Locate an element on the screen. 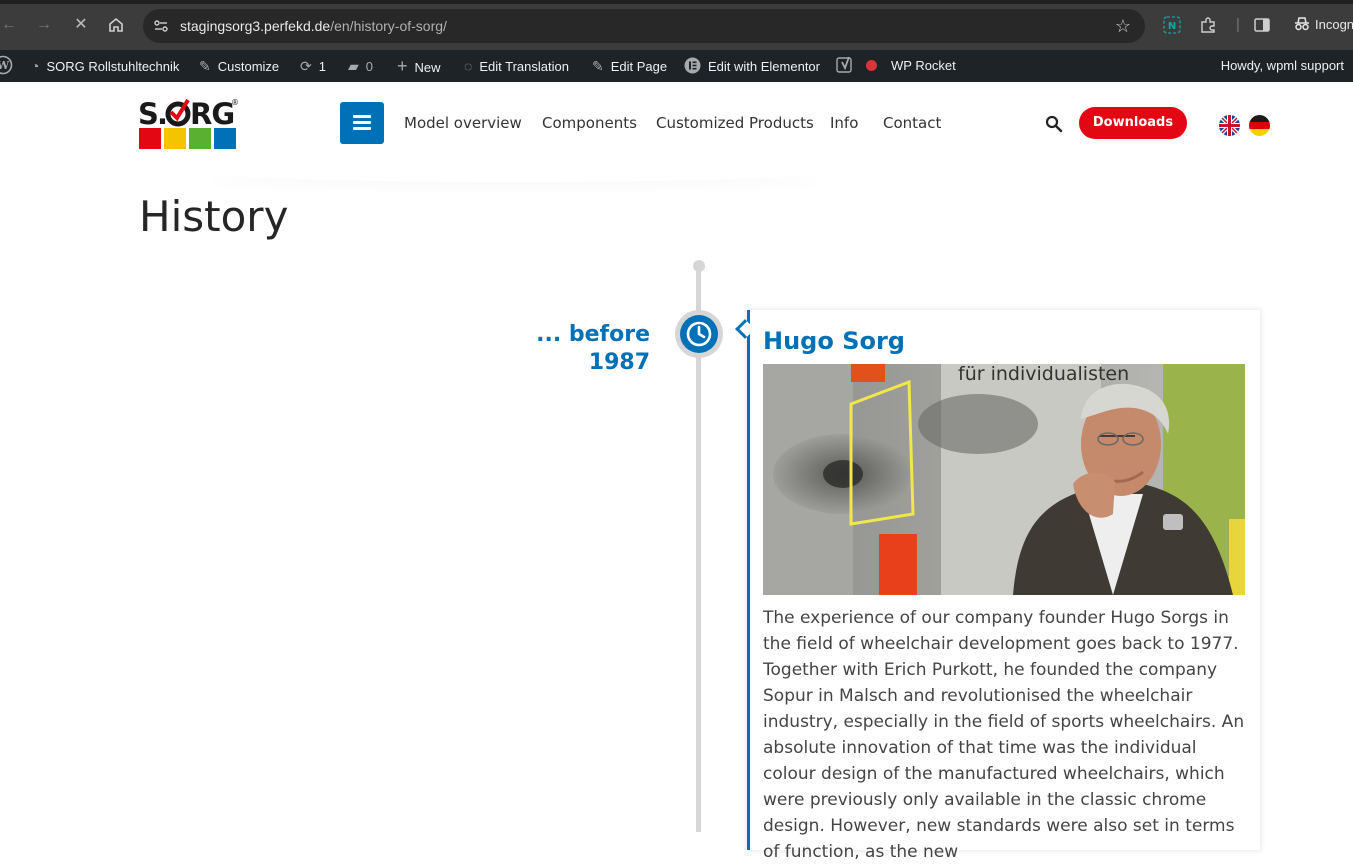 The image size is (1353, 865). site-info-icon is located at coordinates (161, 26).